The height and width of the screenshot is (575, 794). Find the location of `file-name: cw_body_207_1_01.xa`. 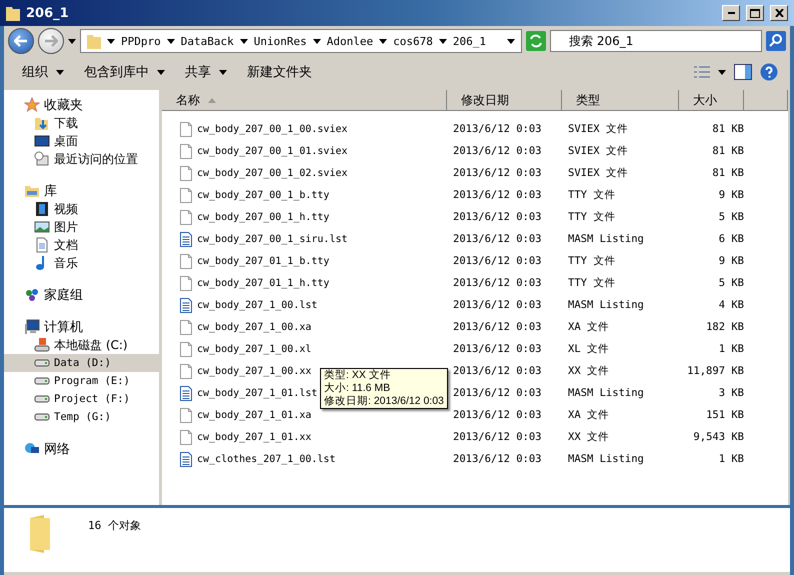

file-name: cw_body_207_1_01.xa is located at coordinates (304, 415).